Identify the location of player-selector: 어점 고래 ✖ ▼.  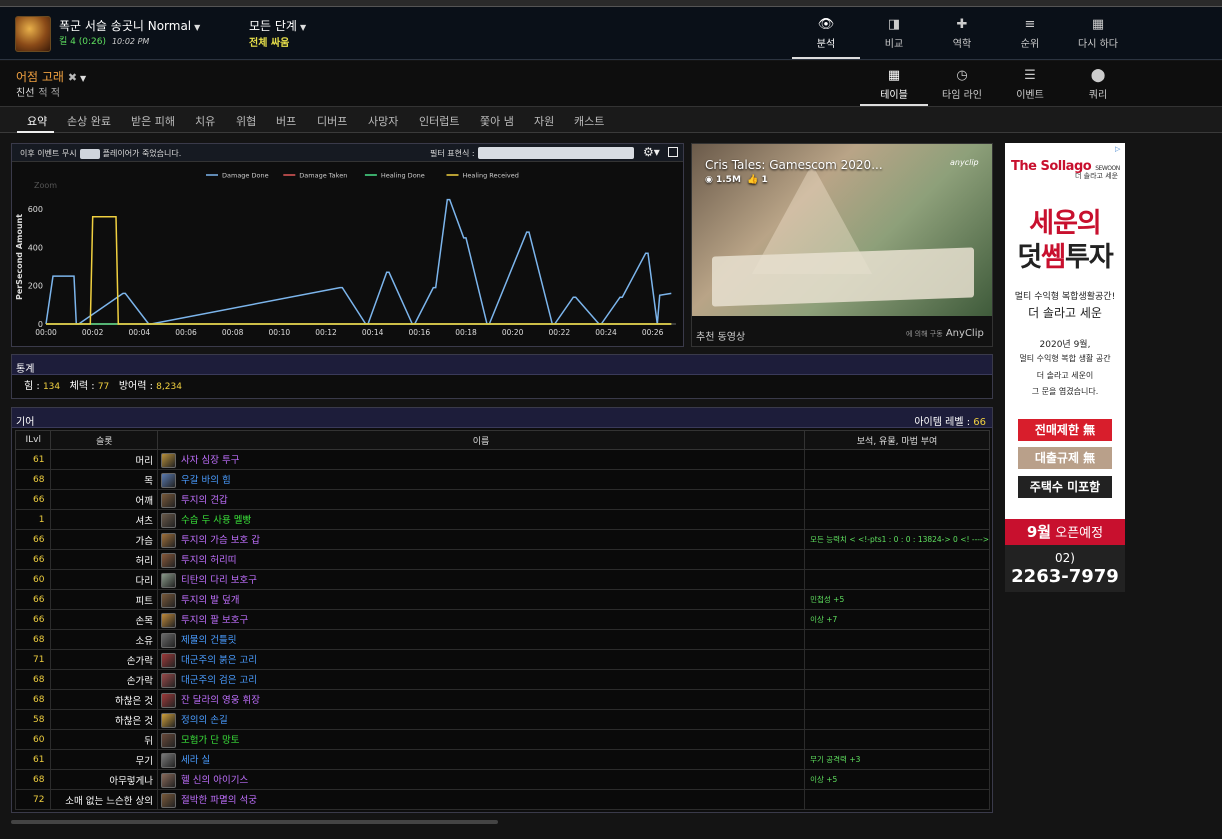
(51, 76).